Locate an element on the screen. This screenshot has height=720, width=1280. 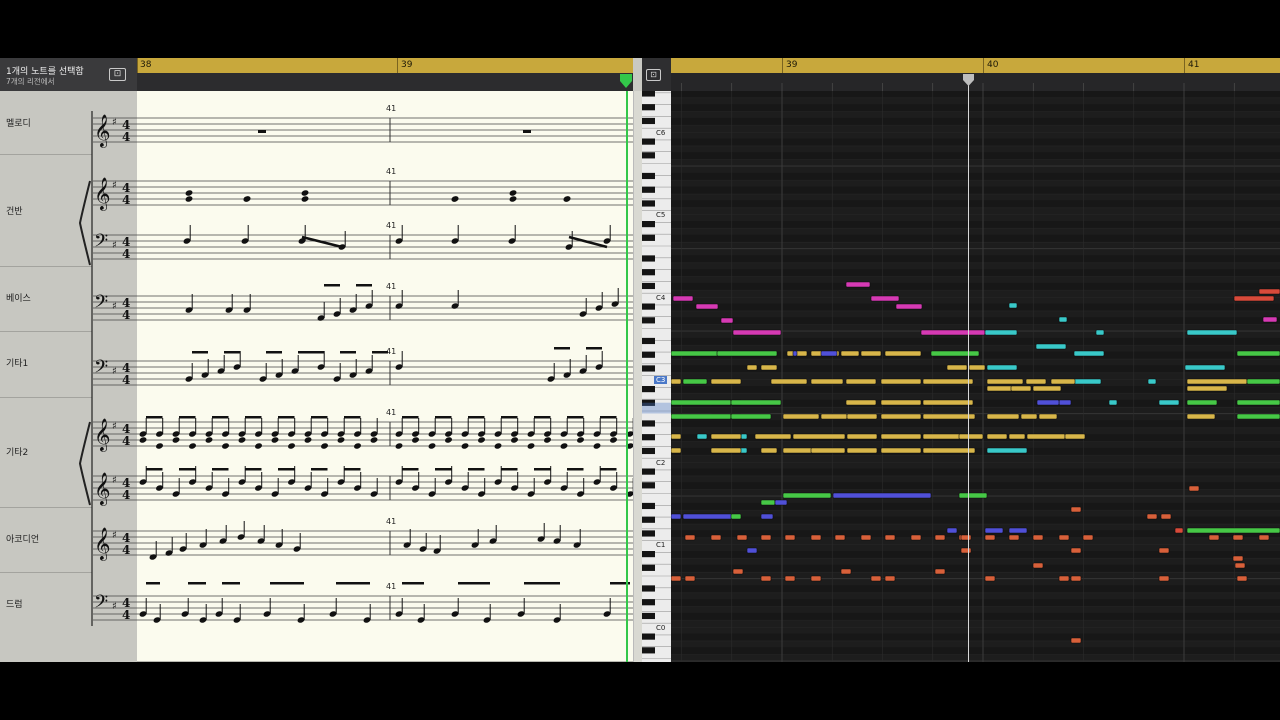
piano-keyboard: C6 C5 C4 C3 C2 C1 C0 is located at coordinates (656, 371).